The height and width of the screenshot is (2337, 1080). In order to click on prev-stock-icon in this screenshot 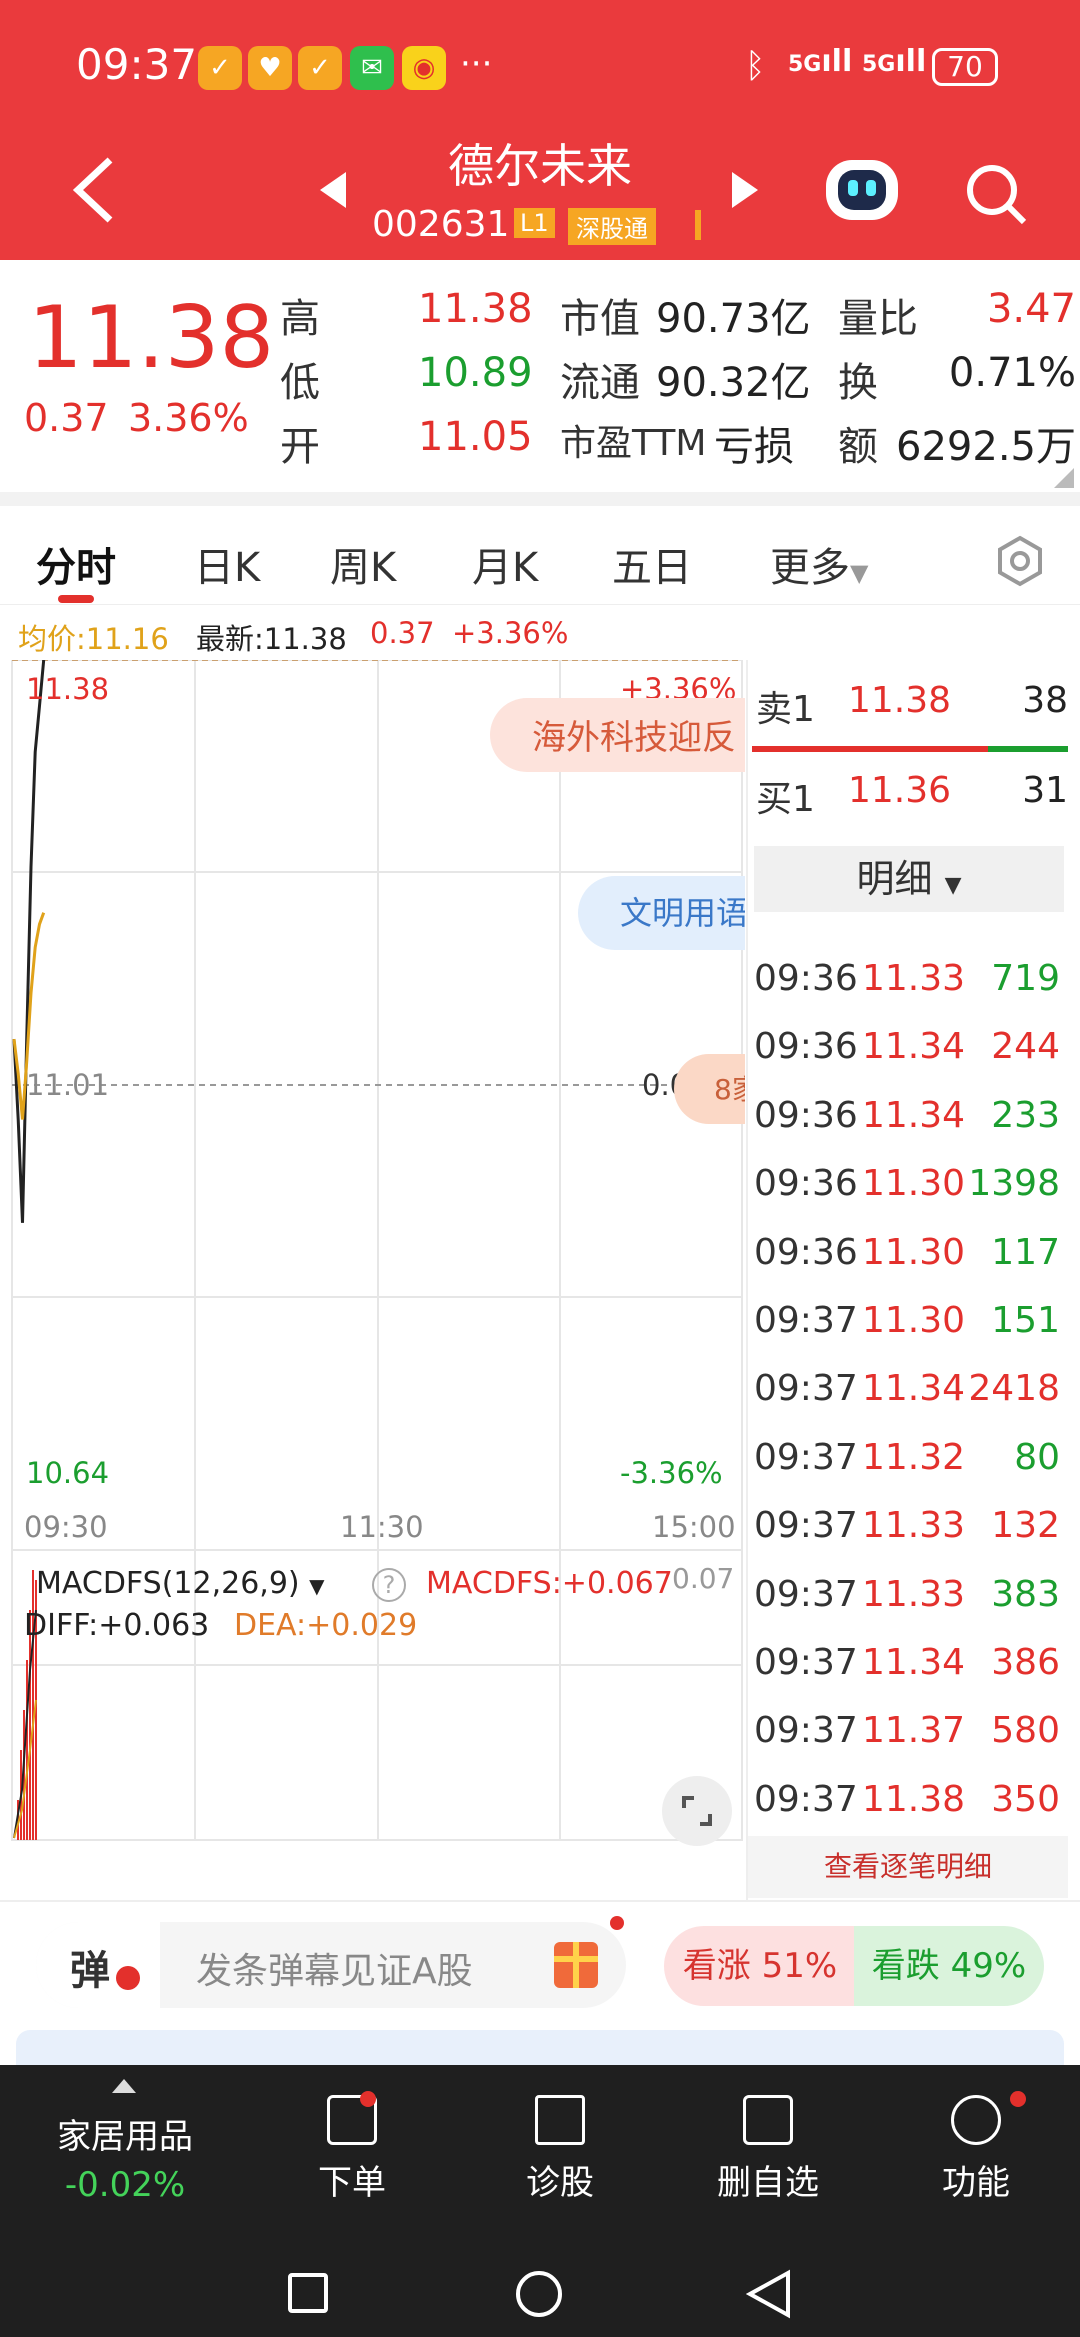, I will do `click(333, 190)`.